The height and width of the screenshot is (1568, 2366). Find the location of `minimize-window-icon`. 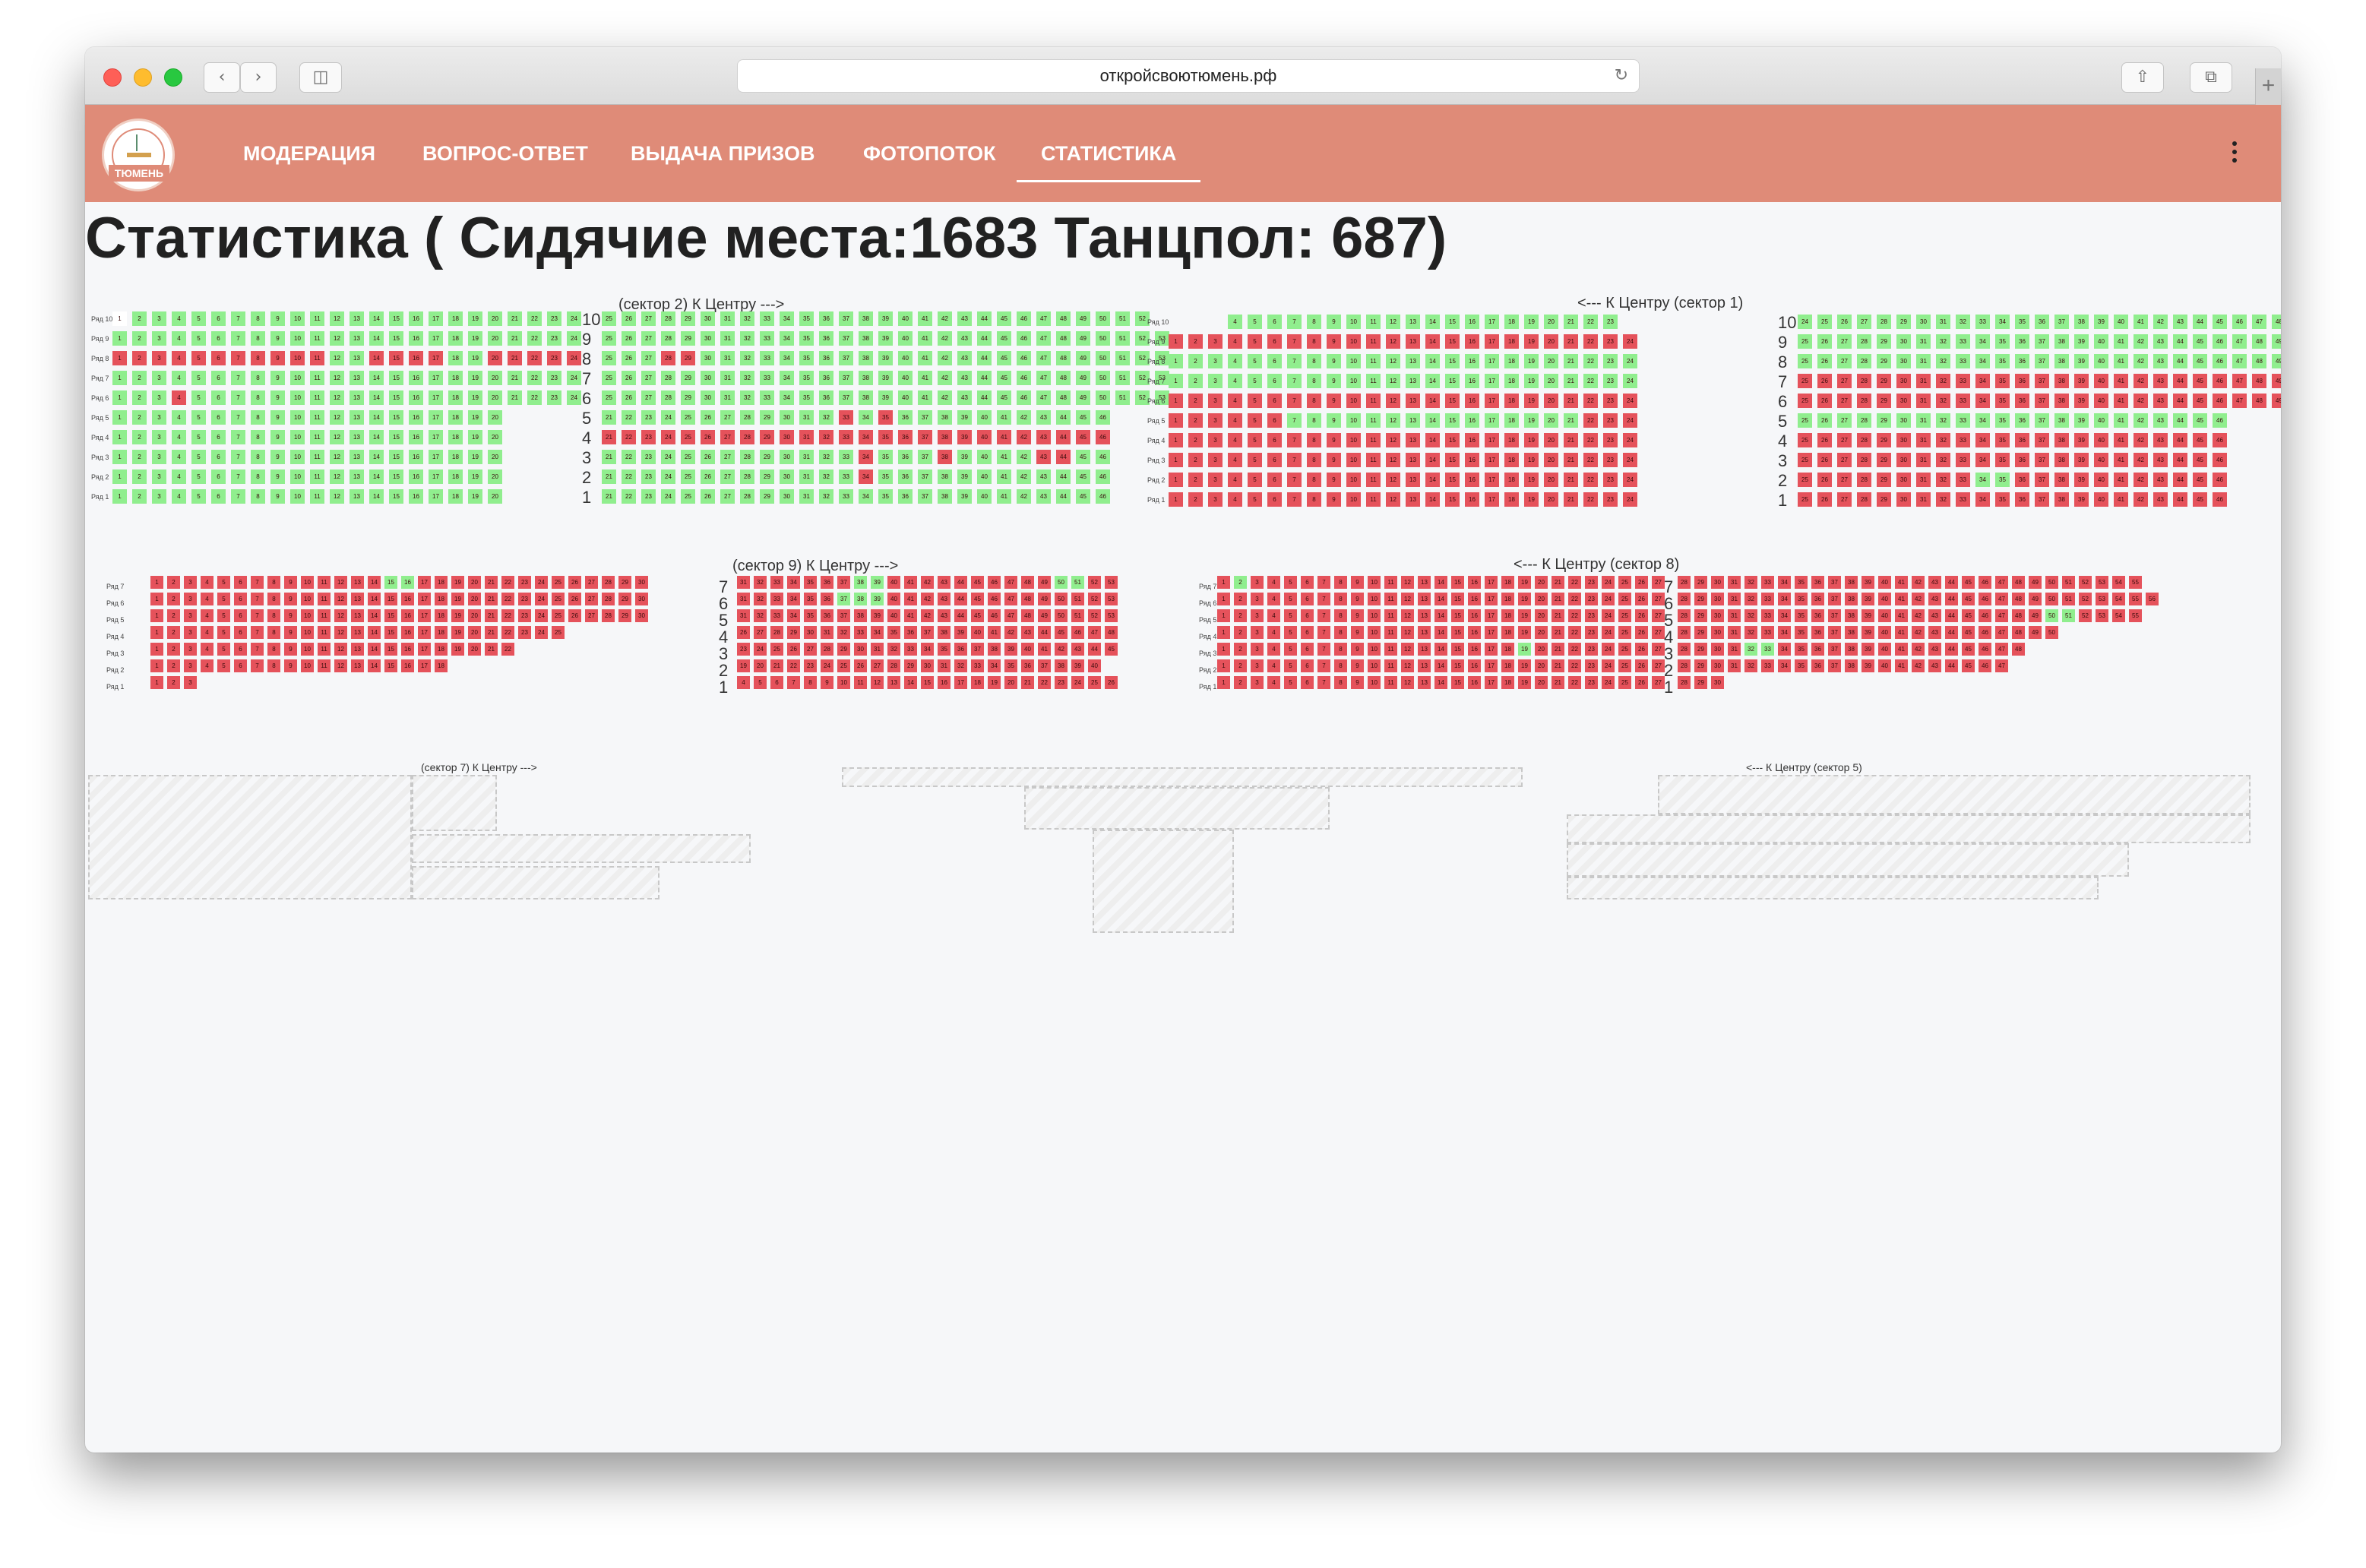

minimize-window-icon is located at coordinates (143, 77).